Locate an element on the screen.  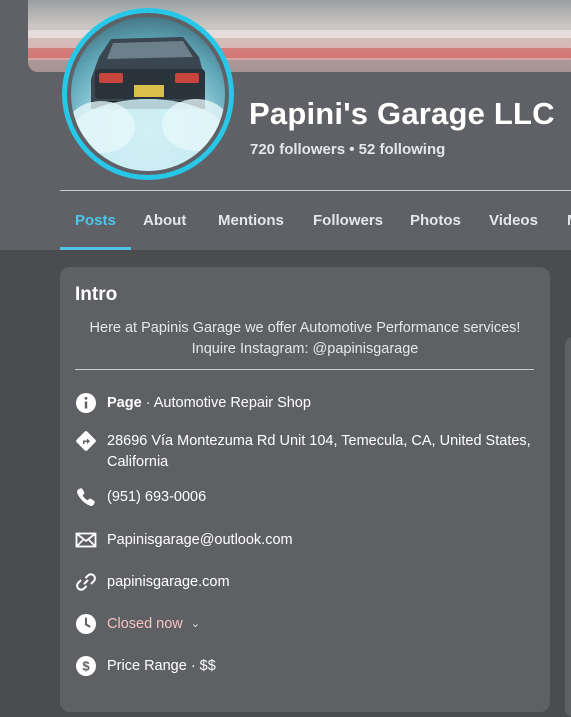
hours-status: Closed now is located at coordinates (145, 624).